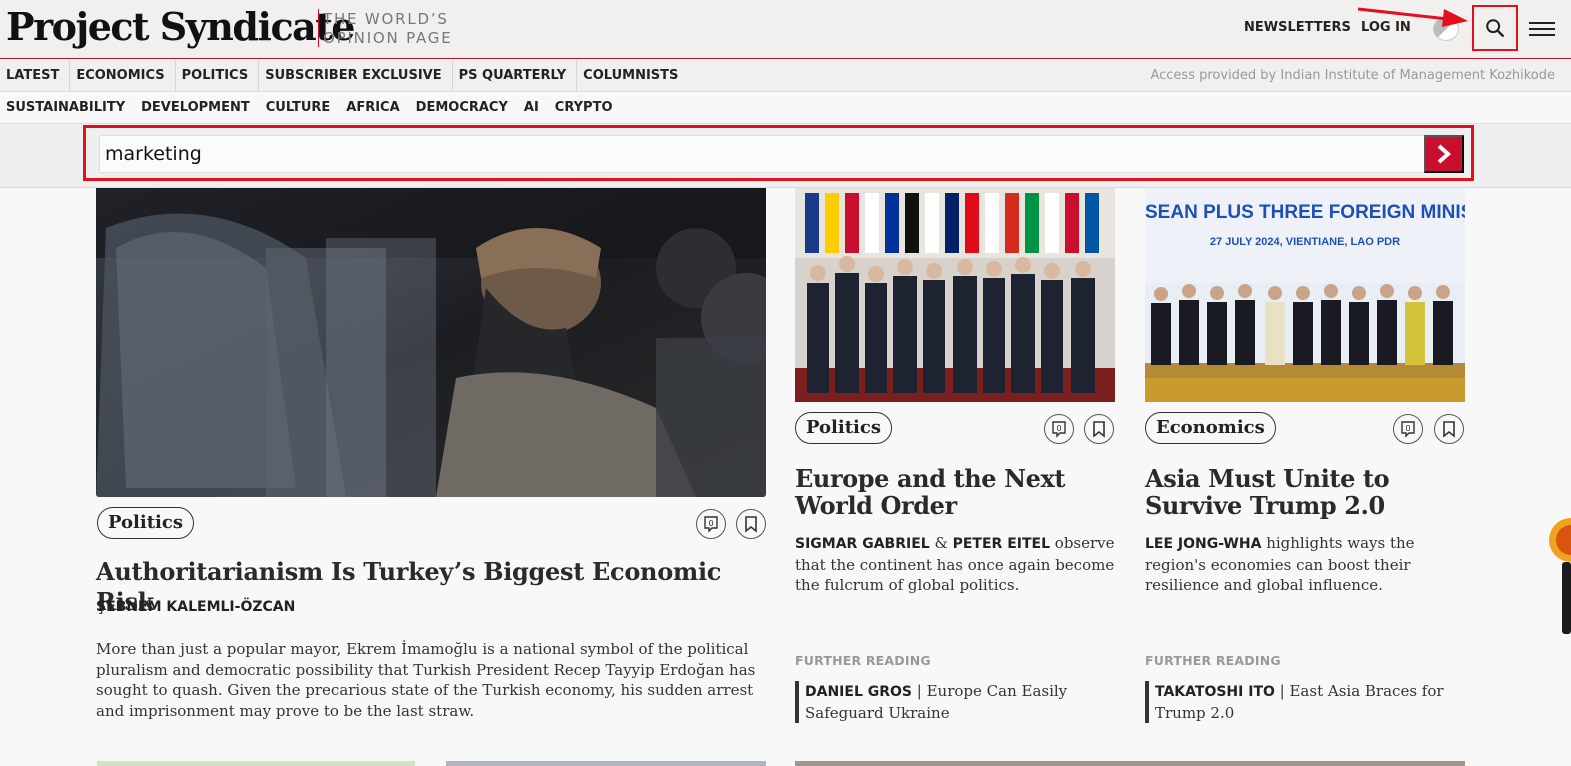 This screenshot has height=766, width=1571. Describe the element at coordinates (35, 75) in the screenshot. I see `nav-item-latest: LATEST` at that location.